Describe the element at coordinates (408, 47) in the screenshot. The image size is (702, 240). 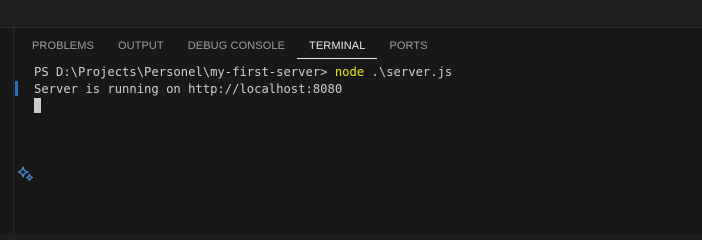
I see `tab-ports: PORTS` at that location.